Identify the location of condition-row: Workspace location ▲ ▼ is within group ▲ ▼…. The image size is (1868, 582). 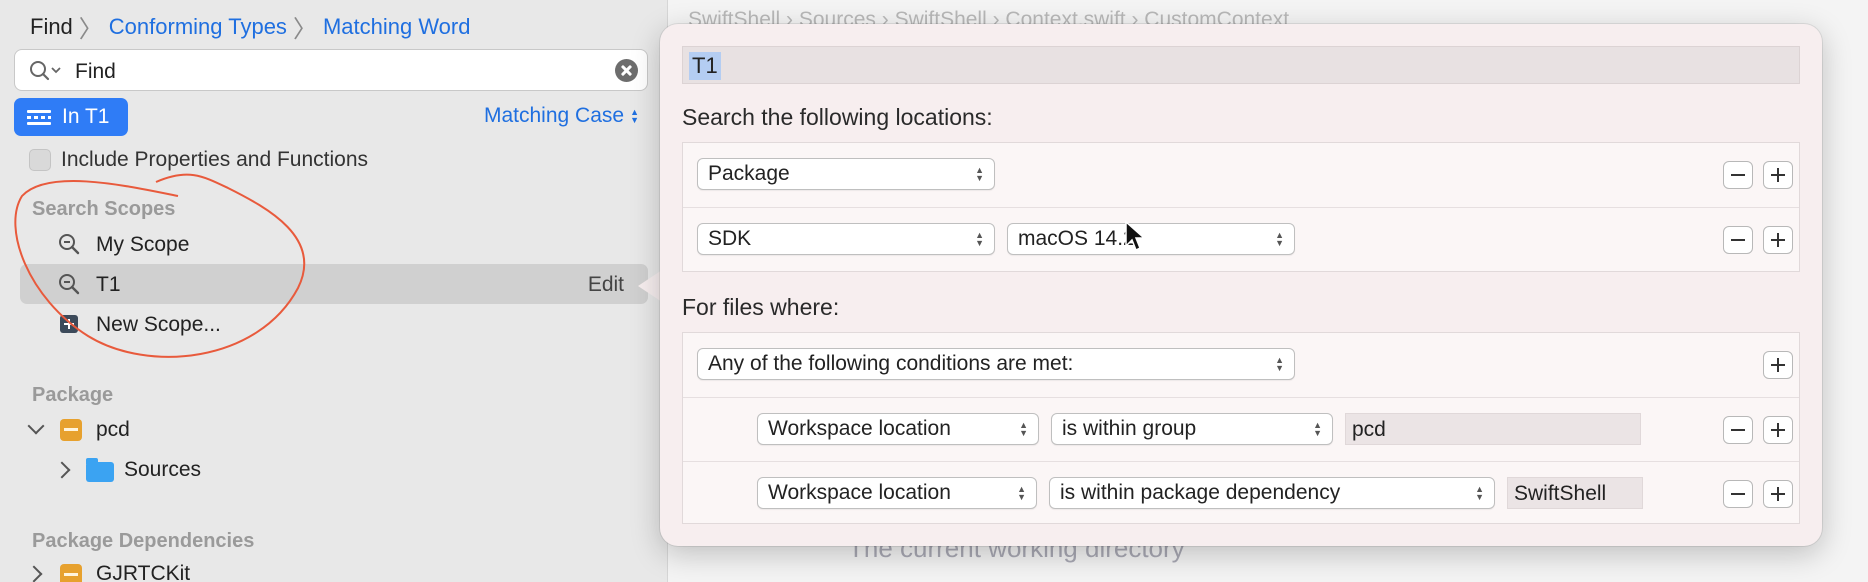
(1241, 429).